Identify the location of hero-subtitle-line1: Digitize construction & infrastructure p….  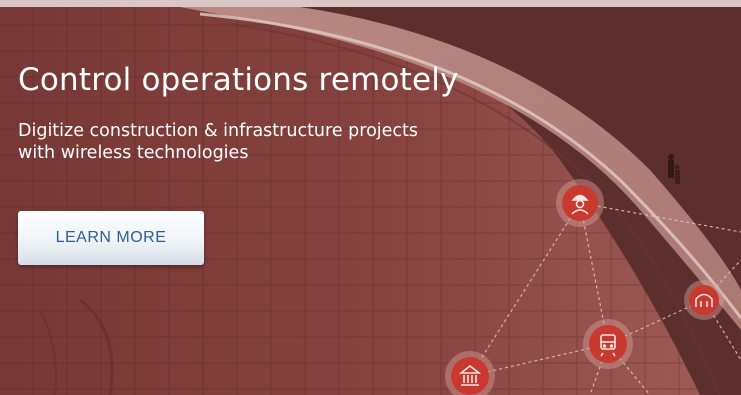
(218, 131).